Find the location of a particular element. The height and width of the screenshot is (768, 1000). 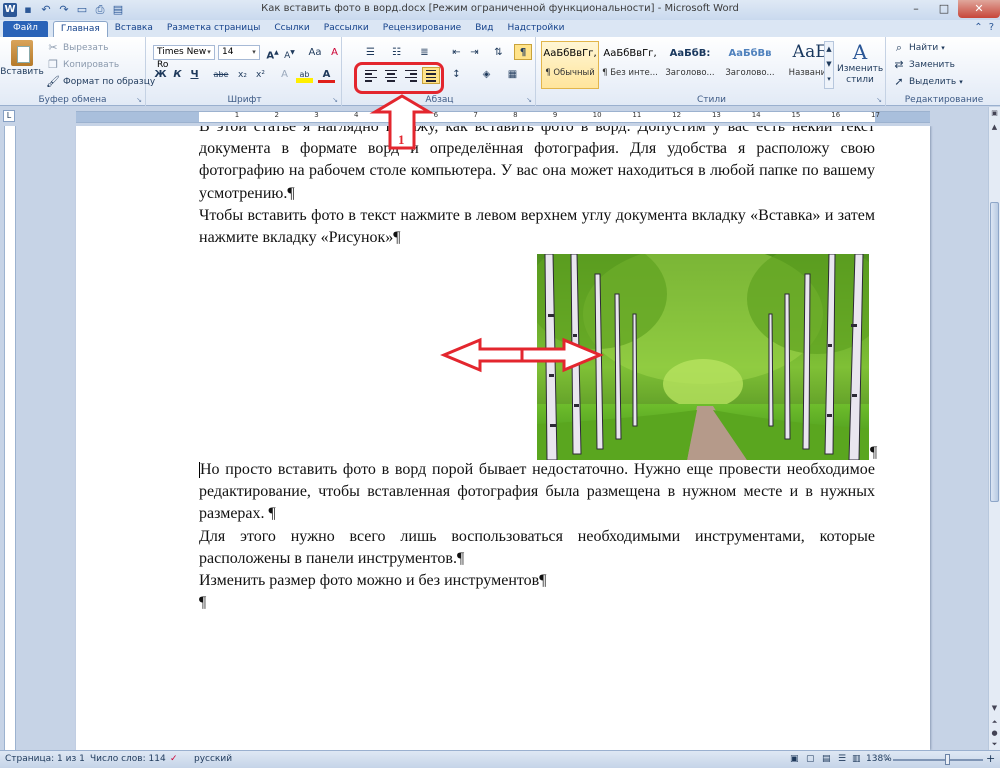

web-layout-view-icon: ▤ is located at coordinates (826, 759).